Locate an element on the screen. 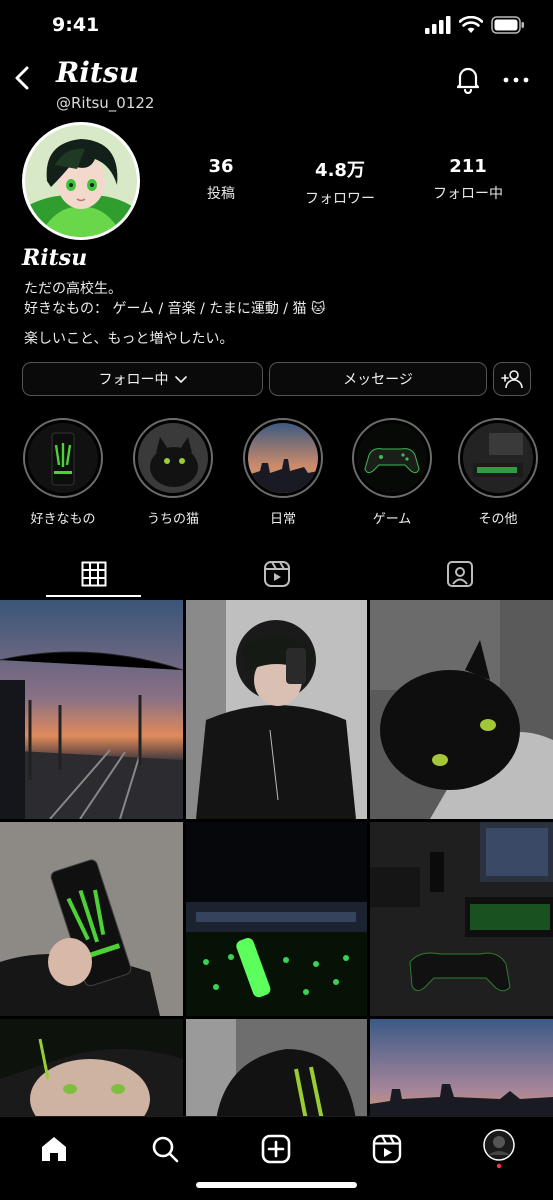 This screenshot has width=553, height=1200. stat-posts: 36 投稿 is located at coordinates (221, 179).